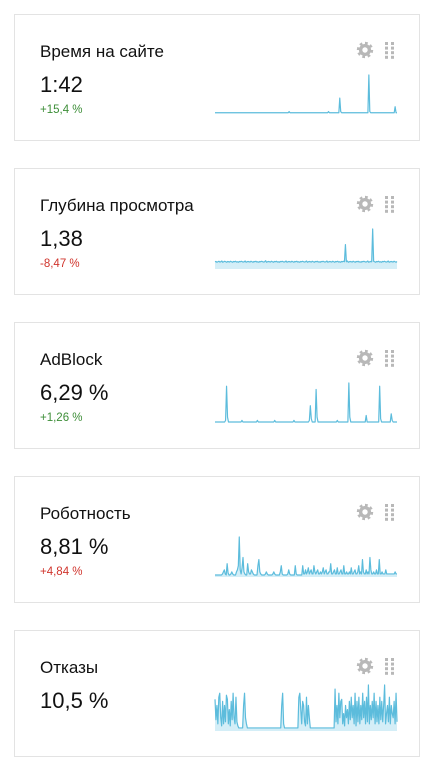 Image resolution: width=435 pixels, height=772 pixels. I want to click on widget-value: 1,38, so click(61, 238).